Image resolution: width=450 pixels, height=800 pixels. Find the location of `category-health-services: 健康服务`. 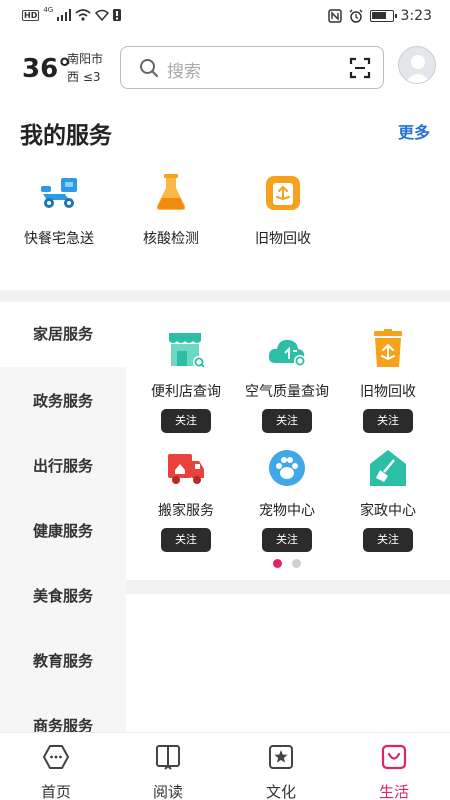

category-health-services: 健康服务 is located at coordinates (63, 531).